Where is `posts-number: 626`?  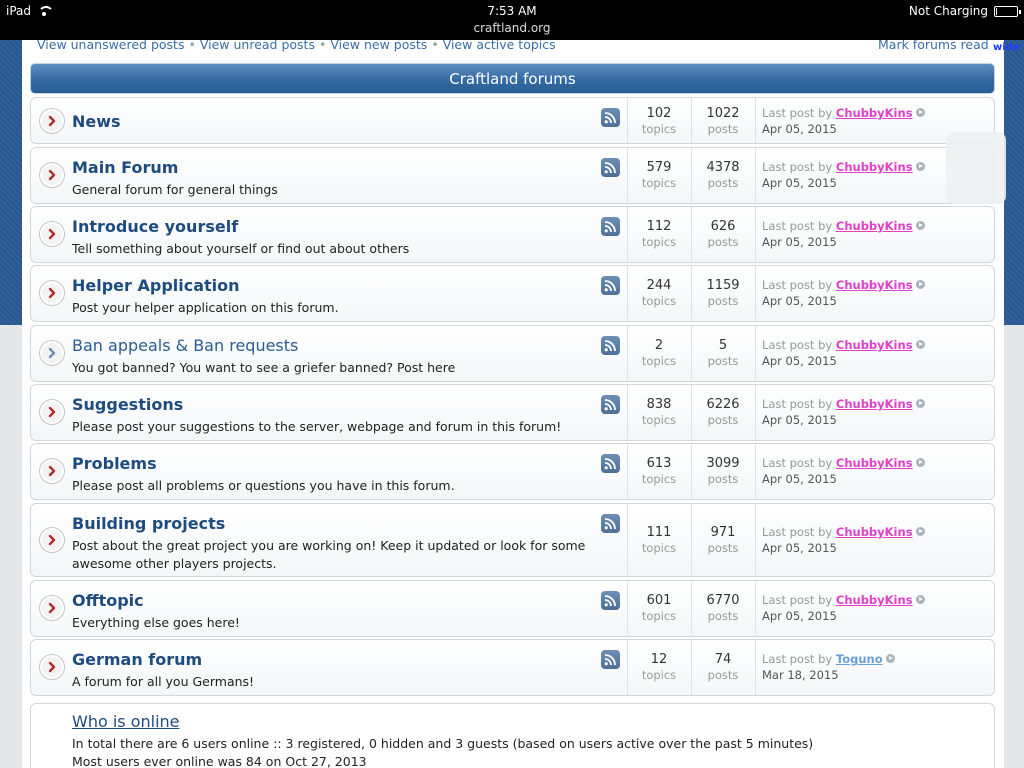 posts-number: 626 is located at coordinates (723, 226).